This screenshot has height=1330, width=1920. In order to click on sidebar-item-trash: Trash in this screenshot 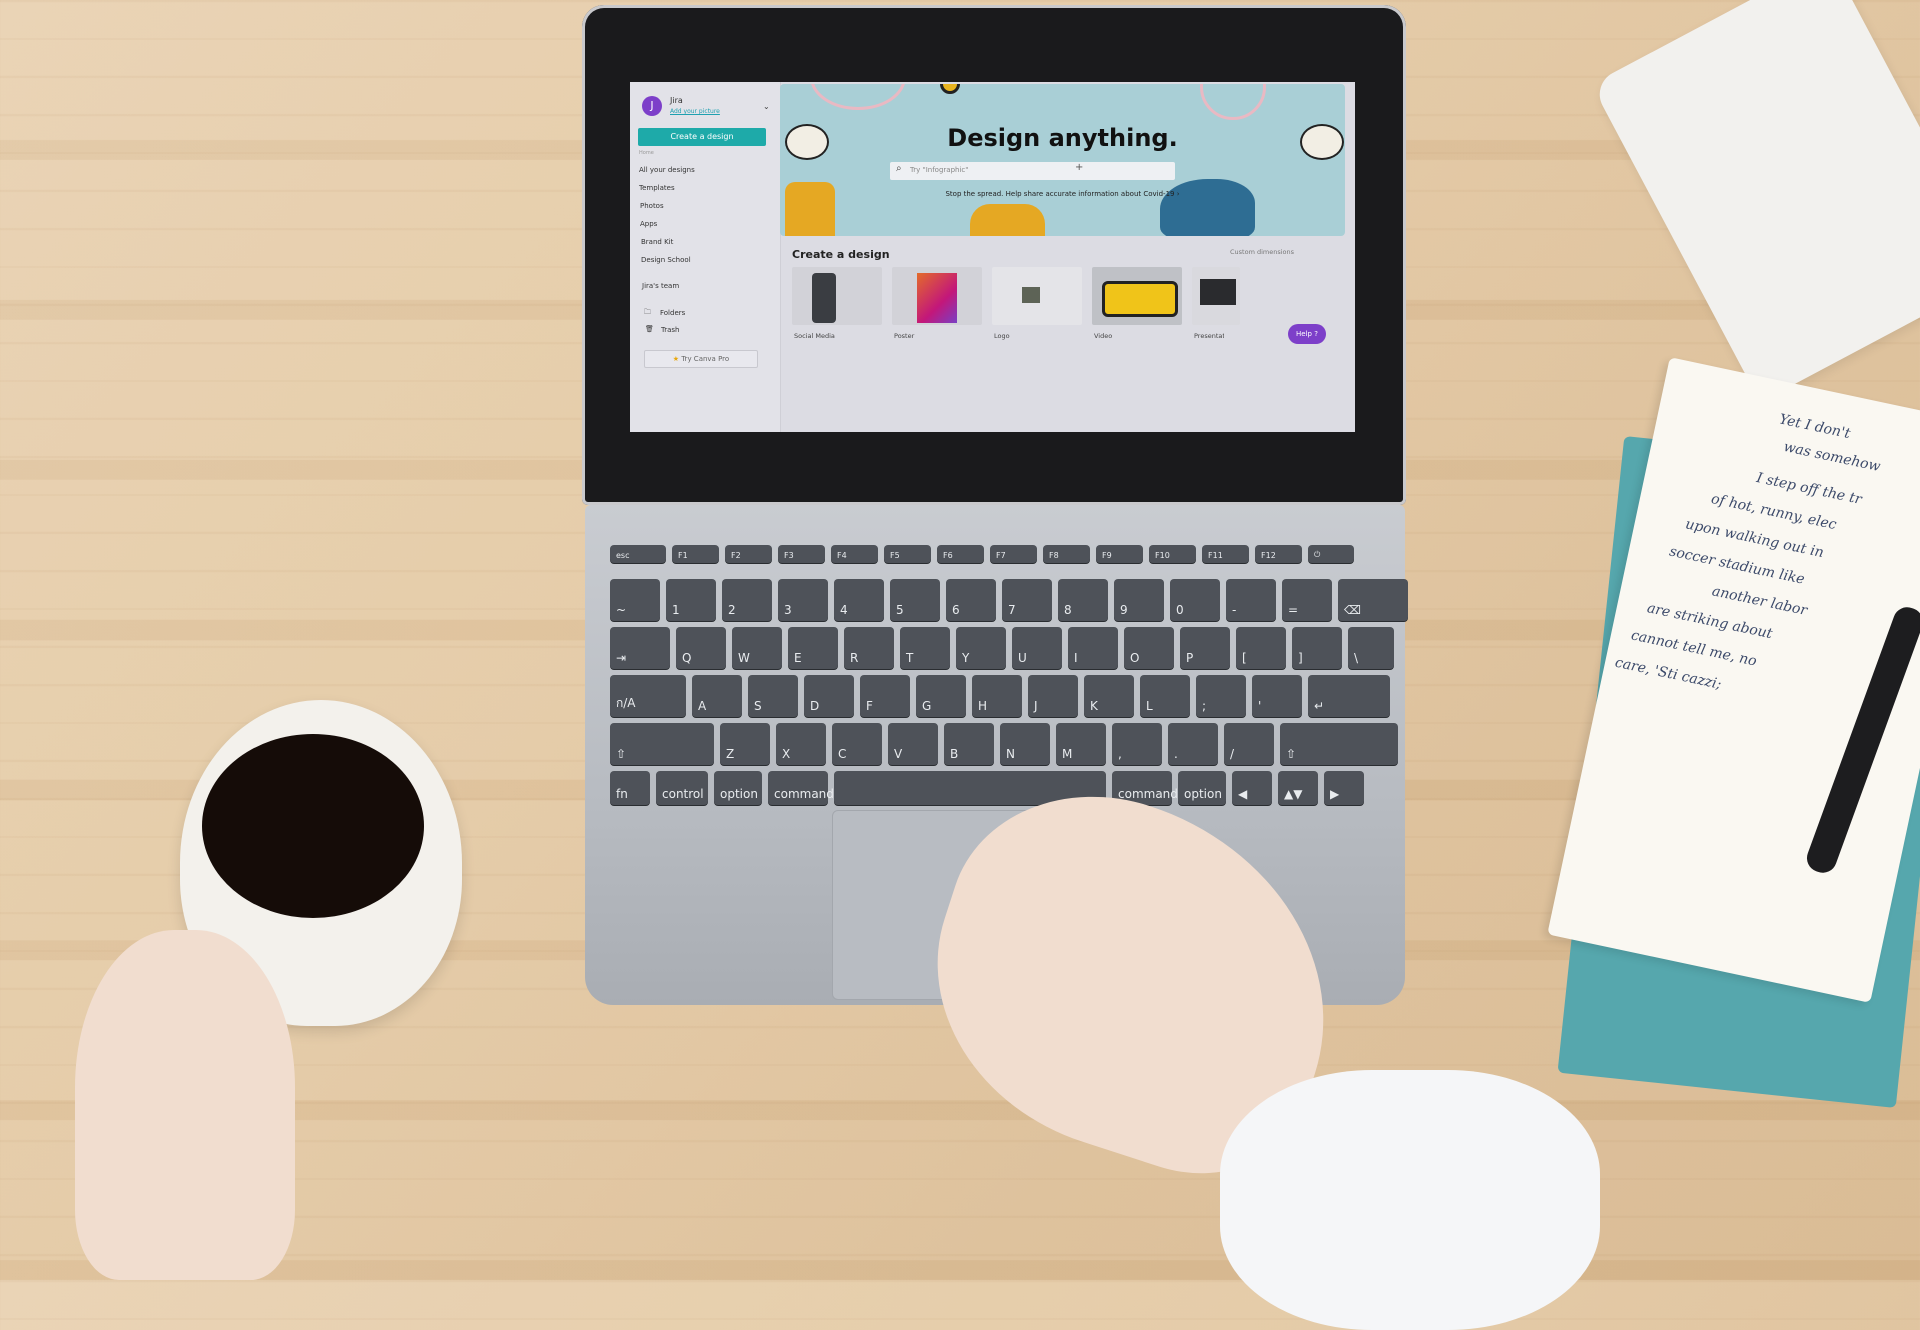, I will do `click(670, 330)`.